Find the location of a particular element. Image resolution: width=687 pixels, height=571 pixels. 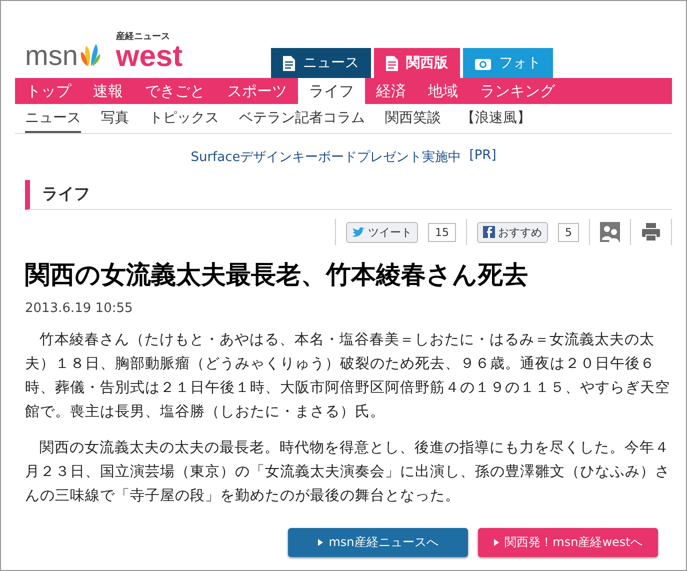

recommend-button: おすすめ is located at coordinates (512, 232).